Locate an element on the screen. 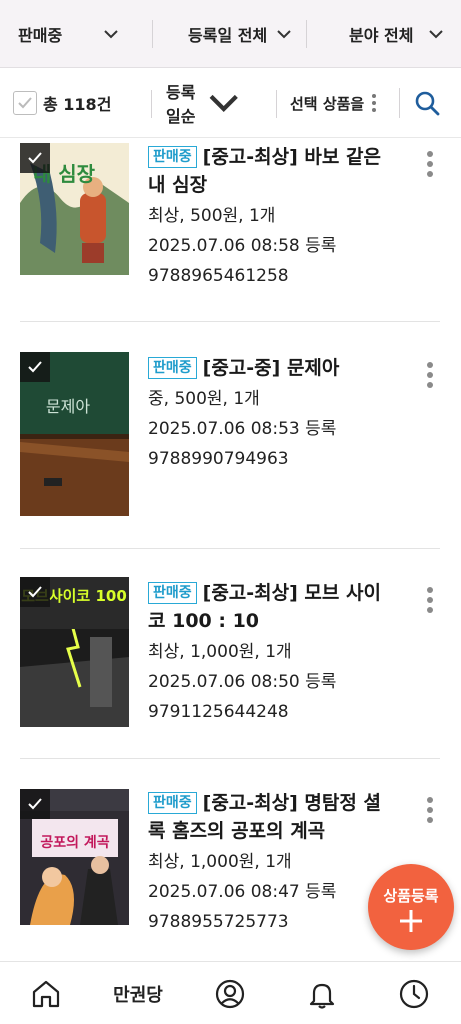 The height and width of the screenshot is (1024, 461). search-button is located at coordinates (427, 103).